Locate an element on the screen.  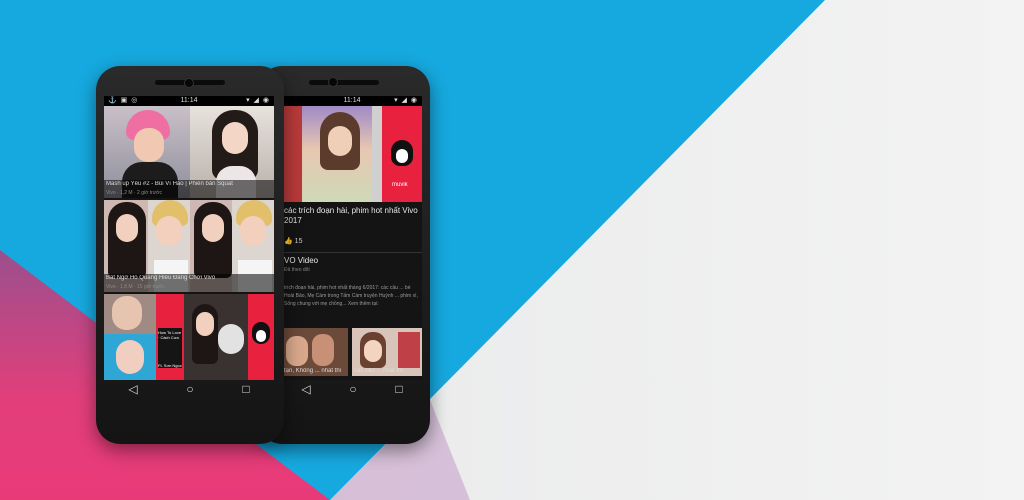
video-meta-3: Ft. Sơn Ngọc is located at coordinates (170, 365).